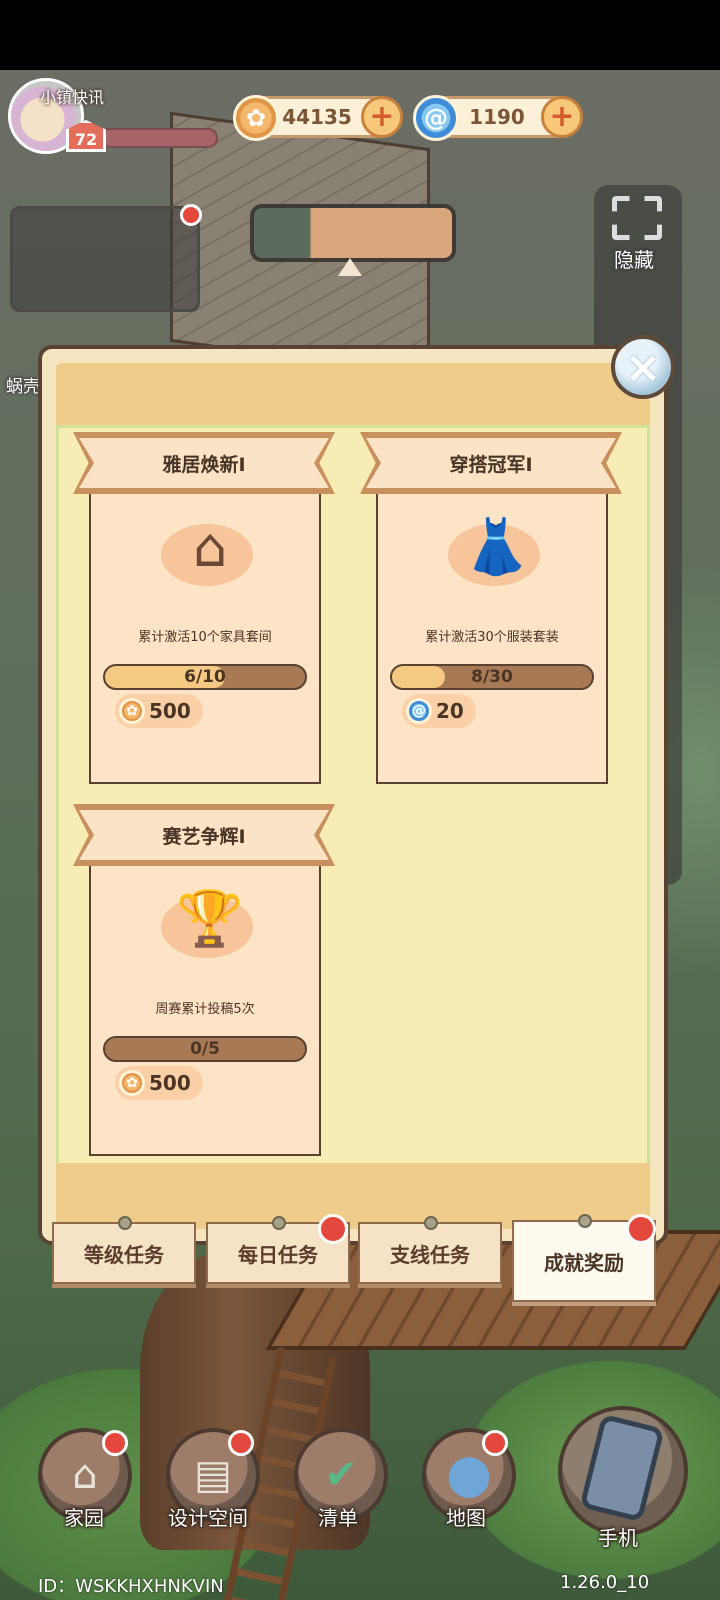 This screenshot has width=720, height=1600. I want to click on design-badge, so click(241, 1443).